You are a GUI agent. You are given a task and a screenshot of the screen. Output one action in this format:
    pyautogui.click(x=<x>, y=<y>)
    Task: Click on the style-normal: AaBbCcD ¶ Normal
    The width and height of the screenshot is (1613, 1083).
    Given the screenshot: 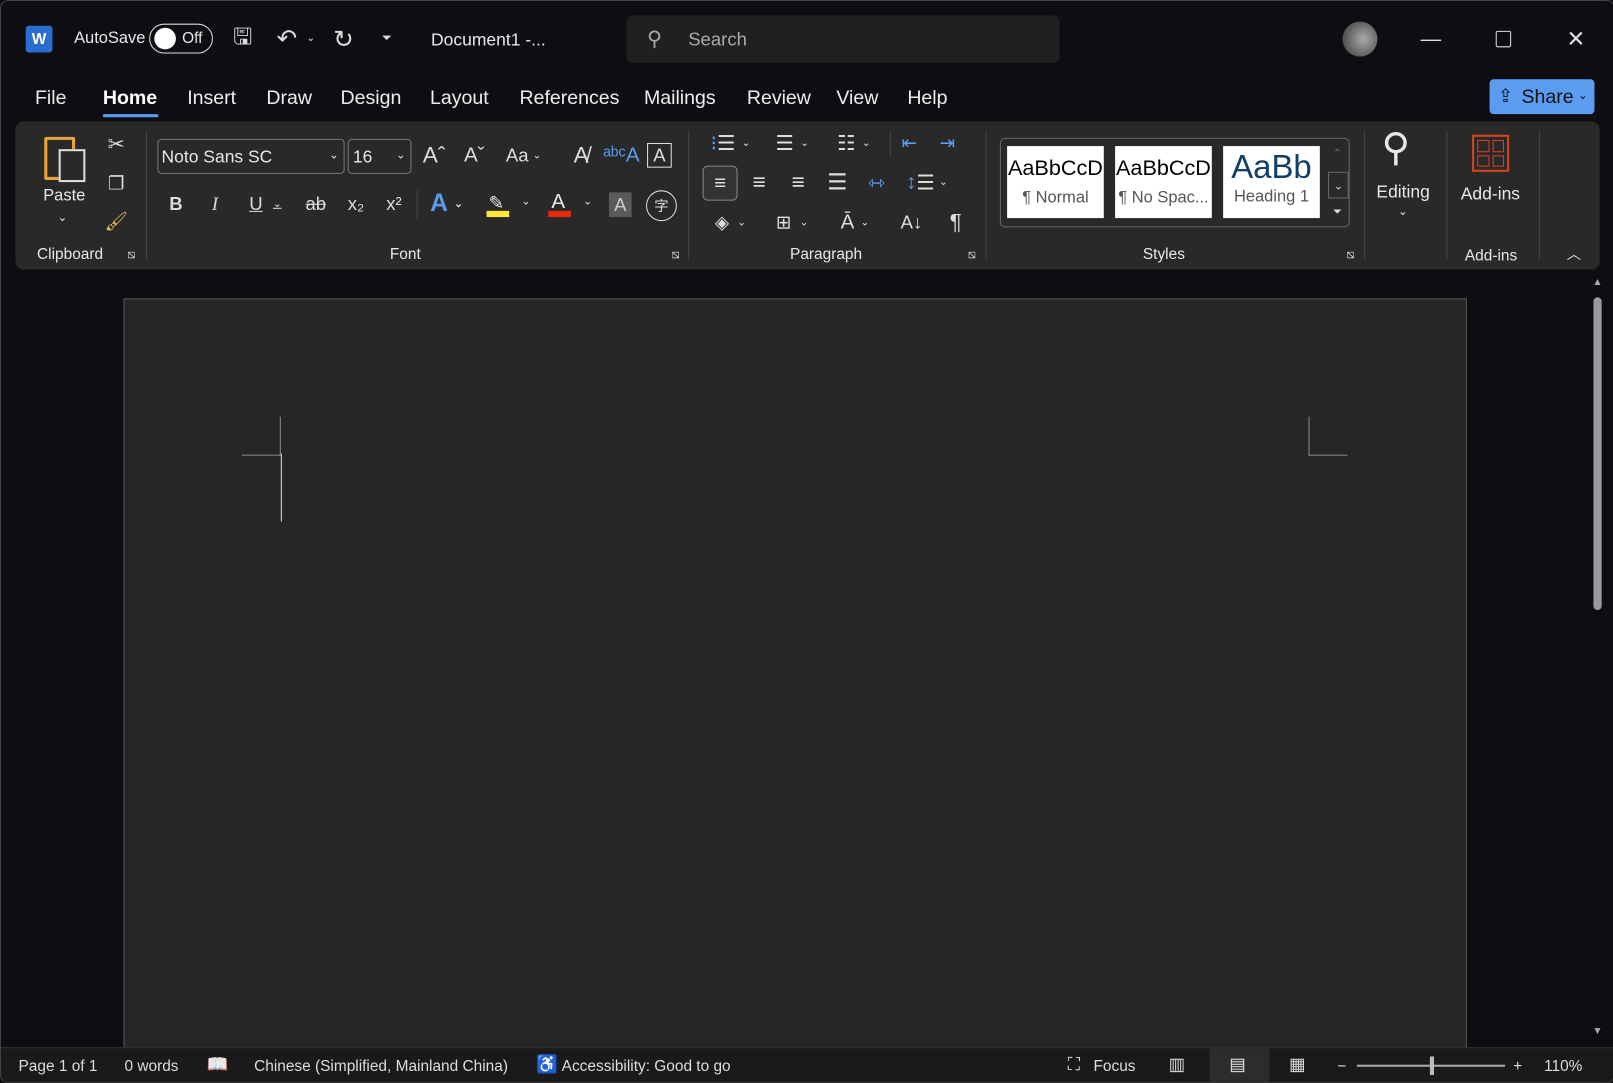 What is the action you would take?
    pyautogui.click(x=1055, y=182)
    